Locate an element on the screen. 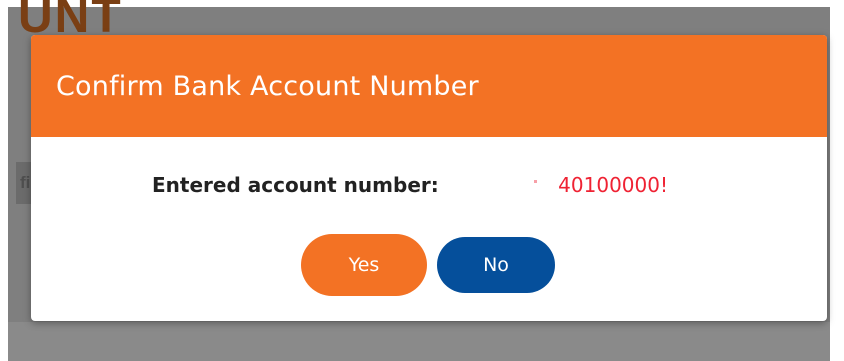 Image resolution: width=844 pixels, height=361 pixels. account-number-value: 40100000! is located at coordinates (613, 185).